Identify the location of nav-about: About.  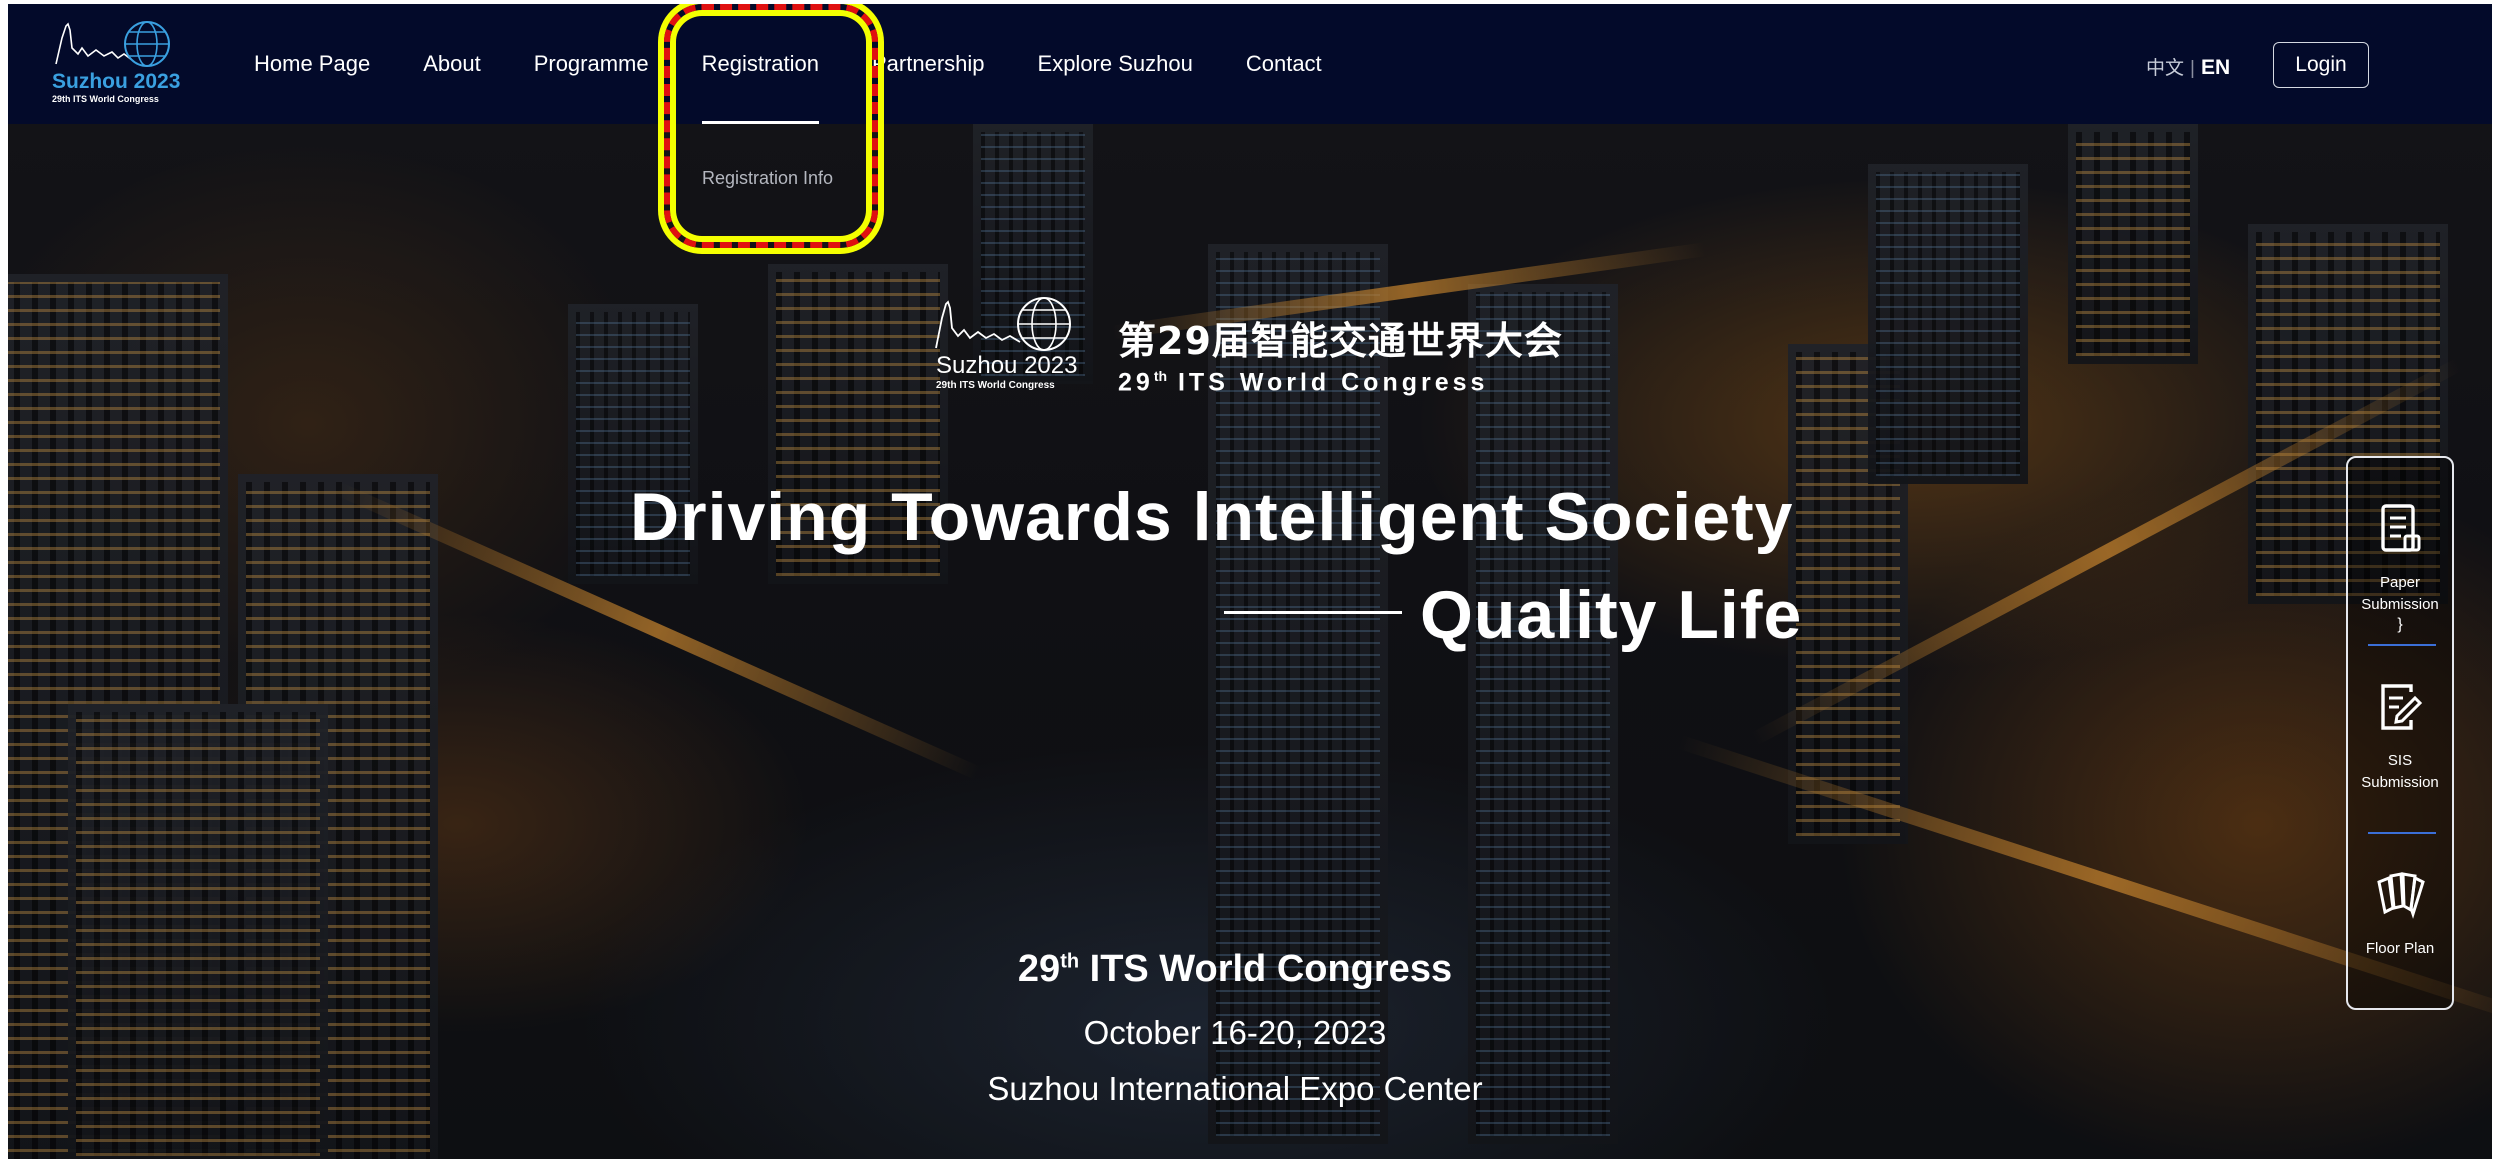
(452, 64).